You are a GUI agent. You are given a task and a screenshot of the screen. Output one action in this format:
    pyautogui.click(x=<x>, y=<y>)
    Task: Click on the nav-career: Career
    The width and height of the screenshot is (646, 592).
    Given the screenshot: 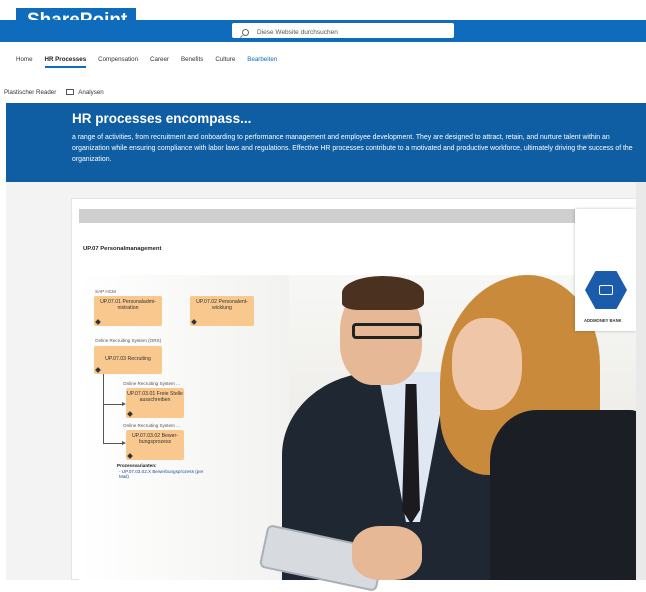 What is the action you would take?
    pyautogui.click(x=159, y=62)
    